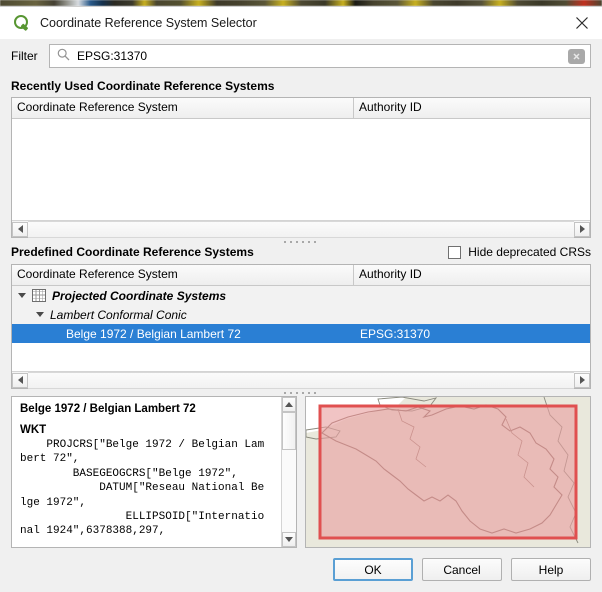 The height and width of the screenshot is (592, 602). I want to click on hscroll-track, so click(301, 229).